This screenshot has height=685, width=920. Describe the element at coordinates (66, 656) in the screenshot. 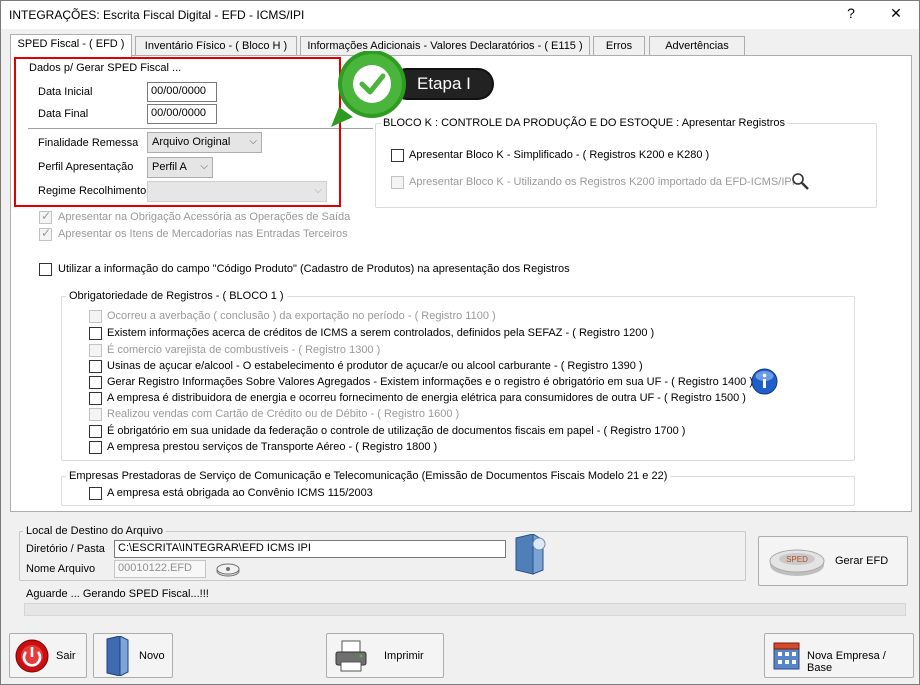

I see `sair-label: Sair` at that location.